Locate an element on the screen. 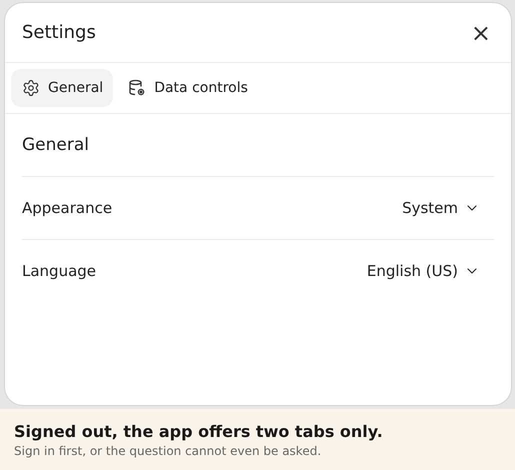 Image resolution: width=515 pixels, height=470 pixels. settings-icon is located at coordinates (31, 88).